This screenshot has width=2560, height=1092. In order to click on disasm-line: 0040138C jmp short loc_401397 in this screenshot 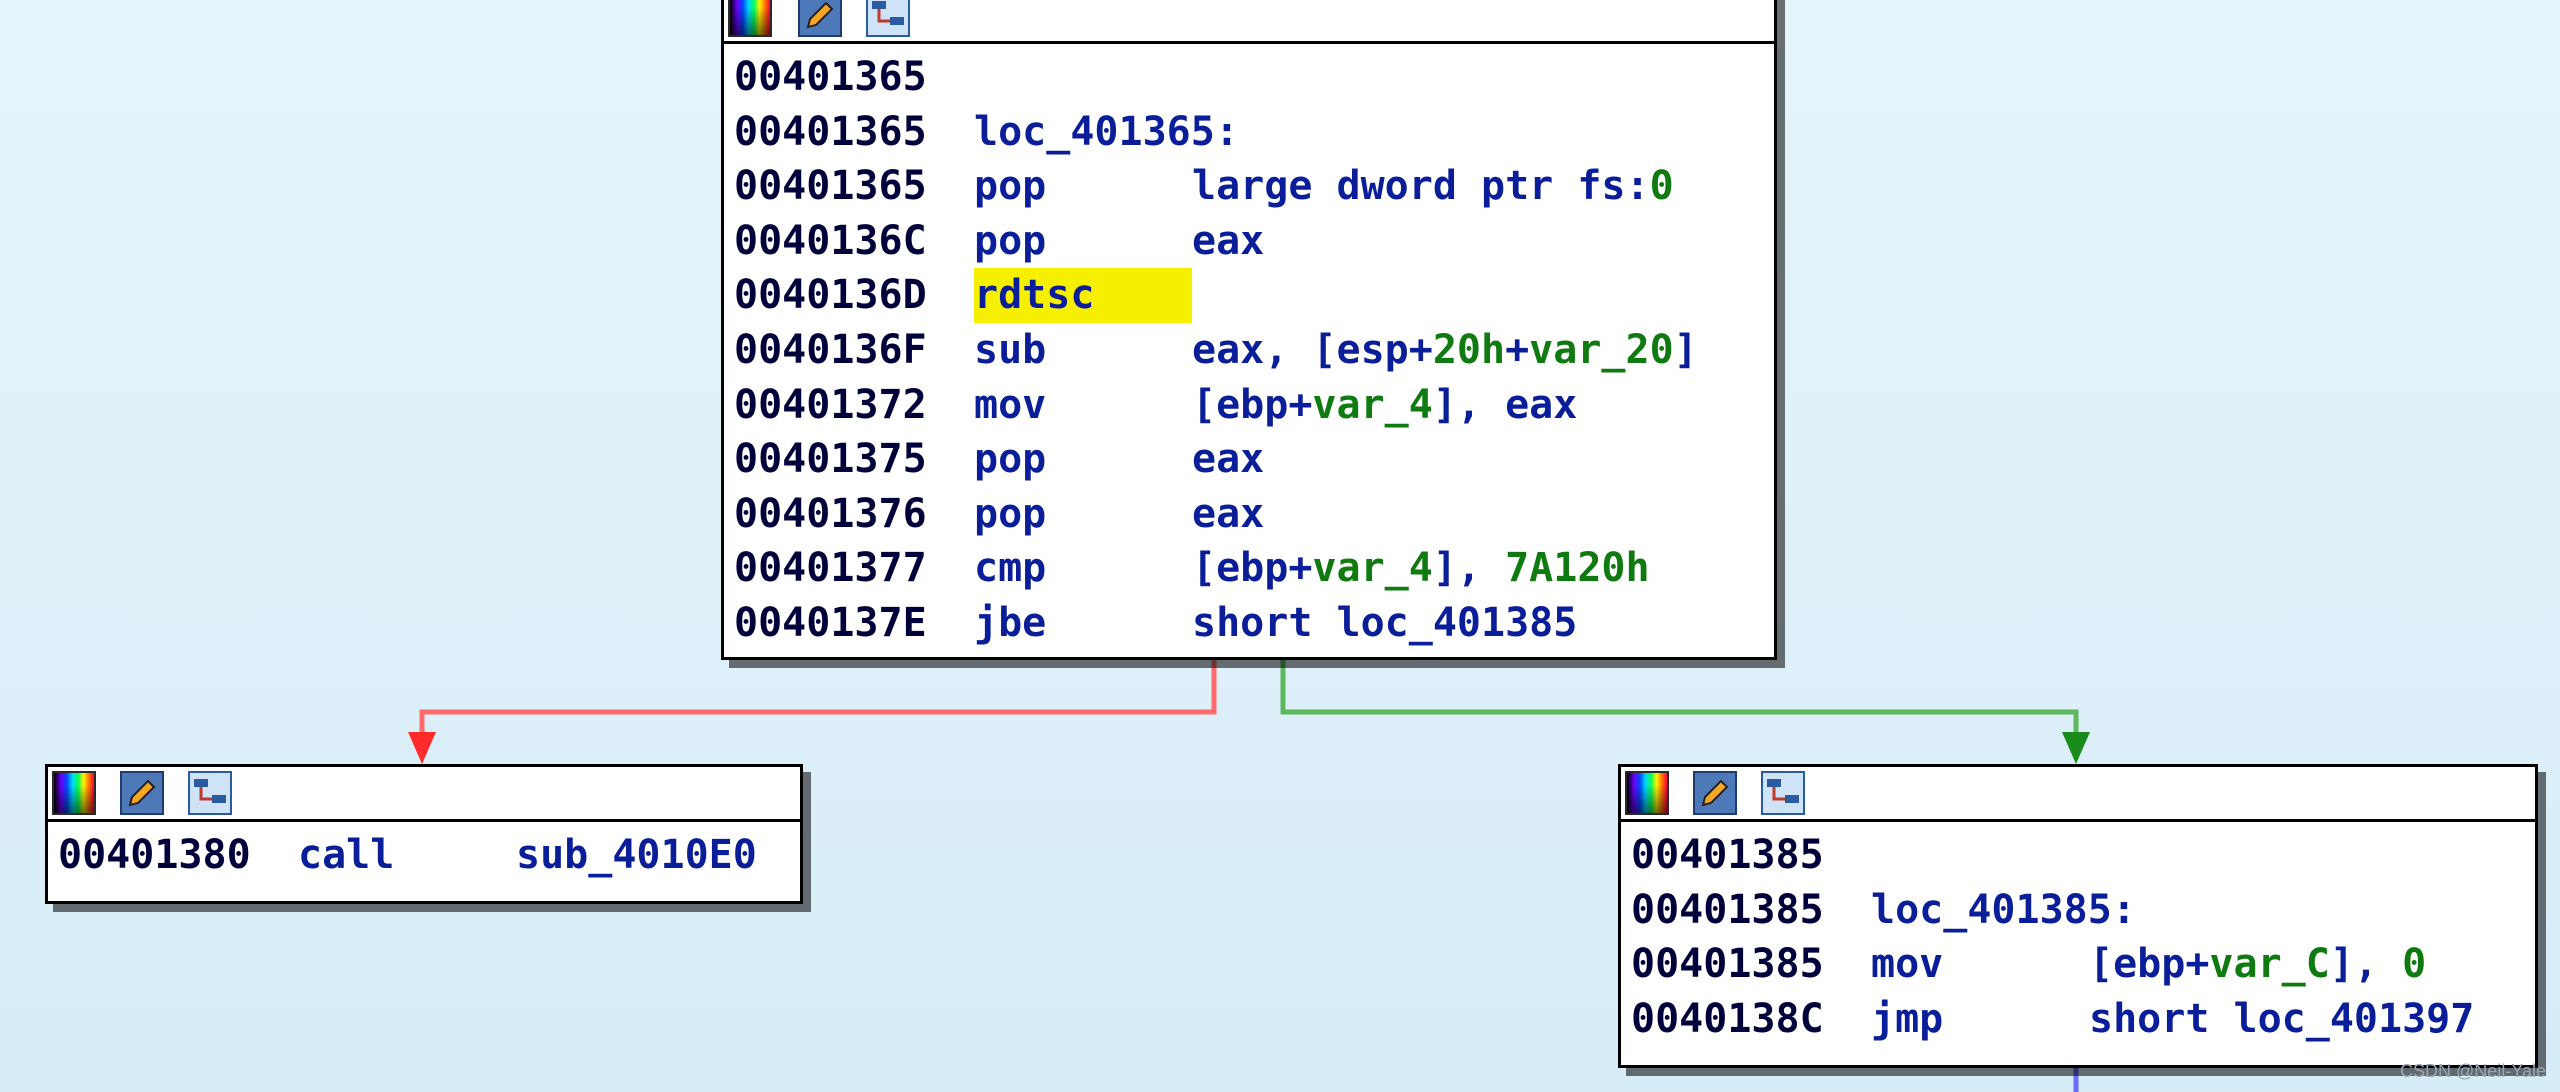, I will do `click(2083, 1019)`.